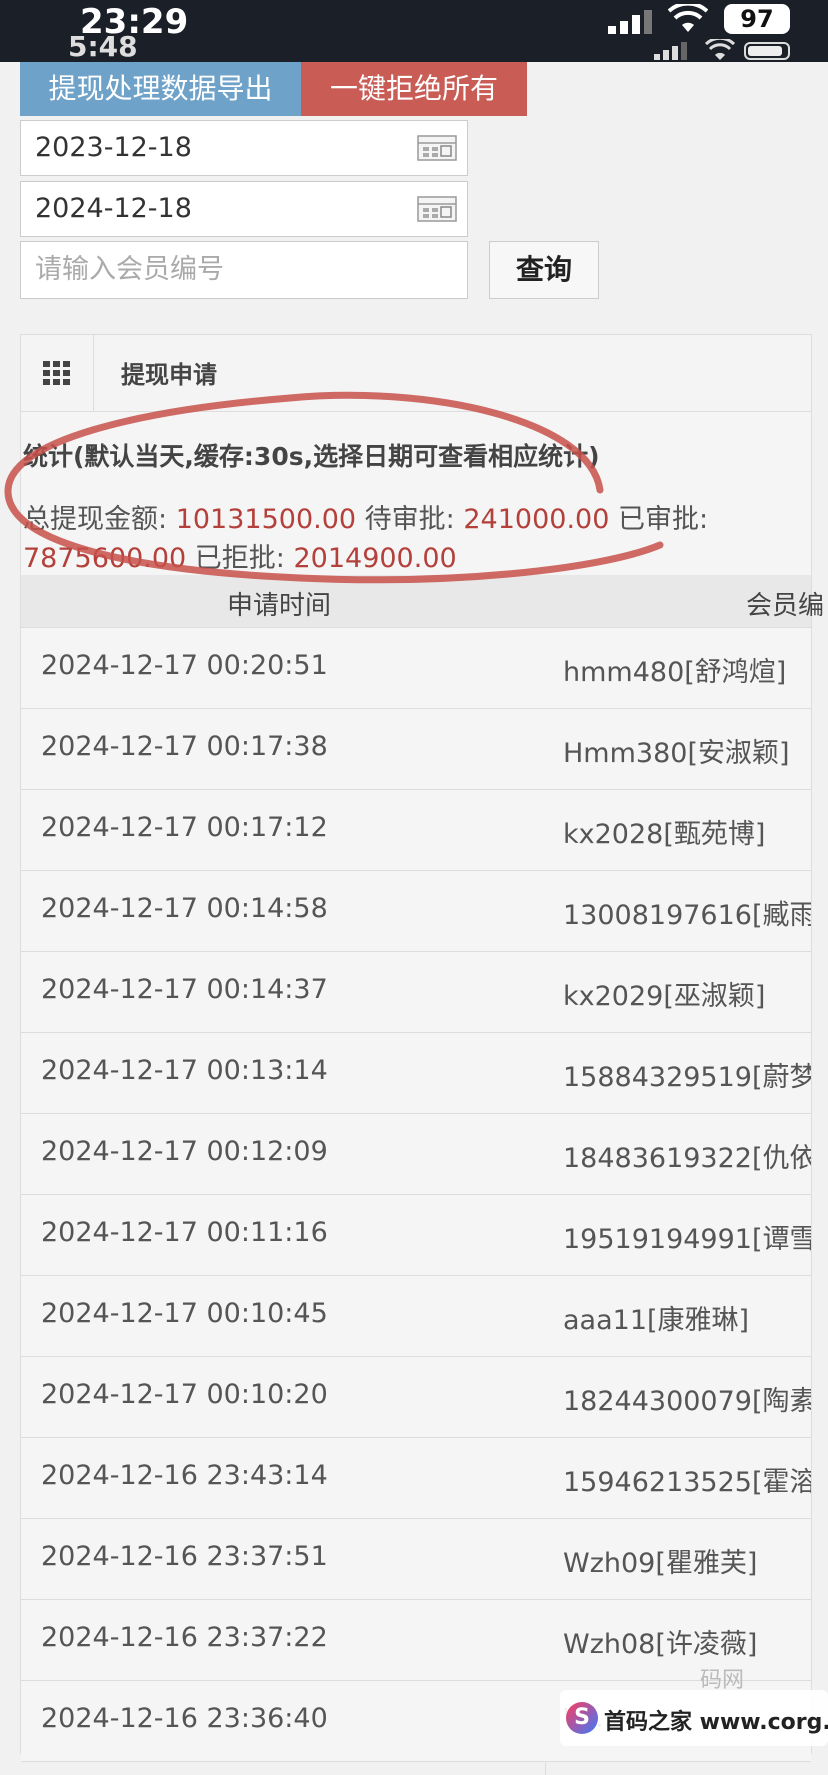 This screenshot has height=1775, width=828. I want to click on approved-label: 已审批:, so click(663, 519).